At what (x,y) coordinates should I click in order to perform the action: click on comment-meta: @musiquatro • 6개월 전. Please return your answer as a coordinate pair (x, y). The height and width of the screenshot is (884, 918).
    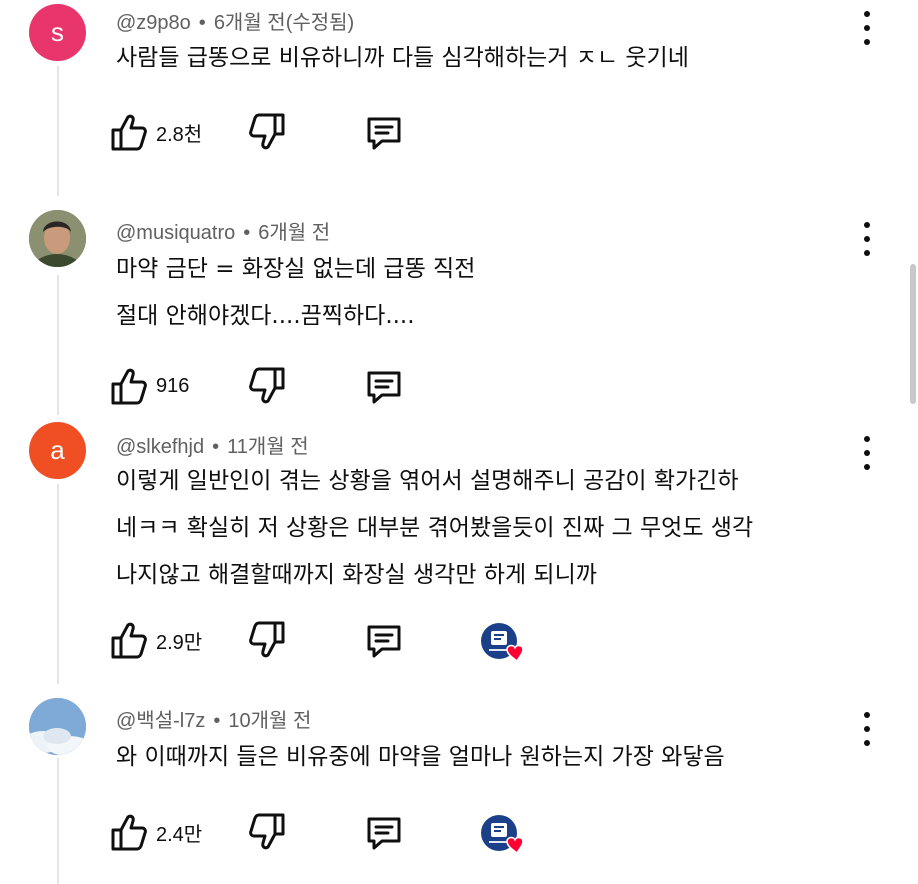
    Looking at the image, I should click on (223, 230).